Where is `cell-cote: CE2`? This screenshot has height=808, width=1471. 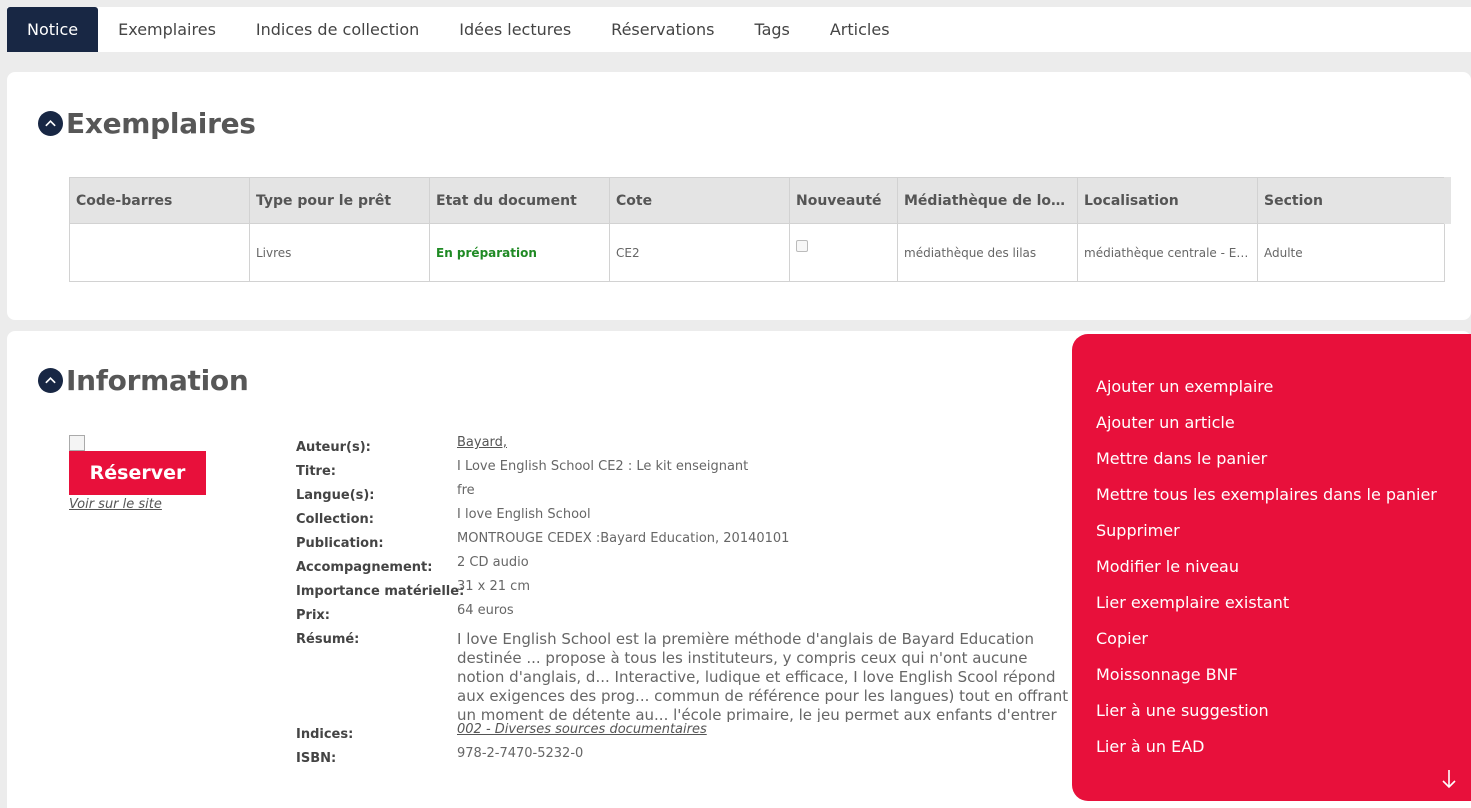 cell-cote: CE2 is located at coordinates (699, 252).